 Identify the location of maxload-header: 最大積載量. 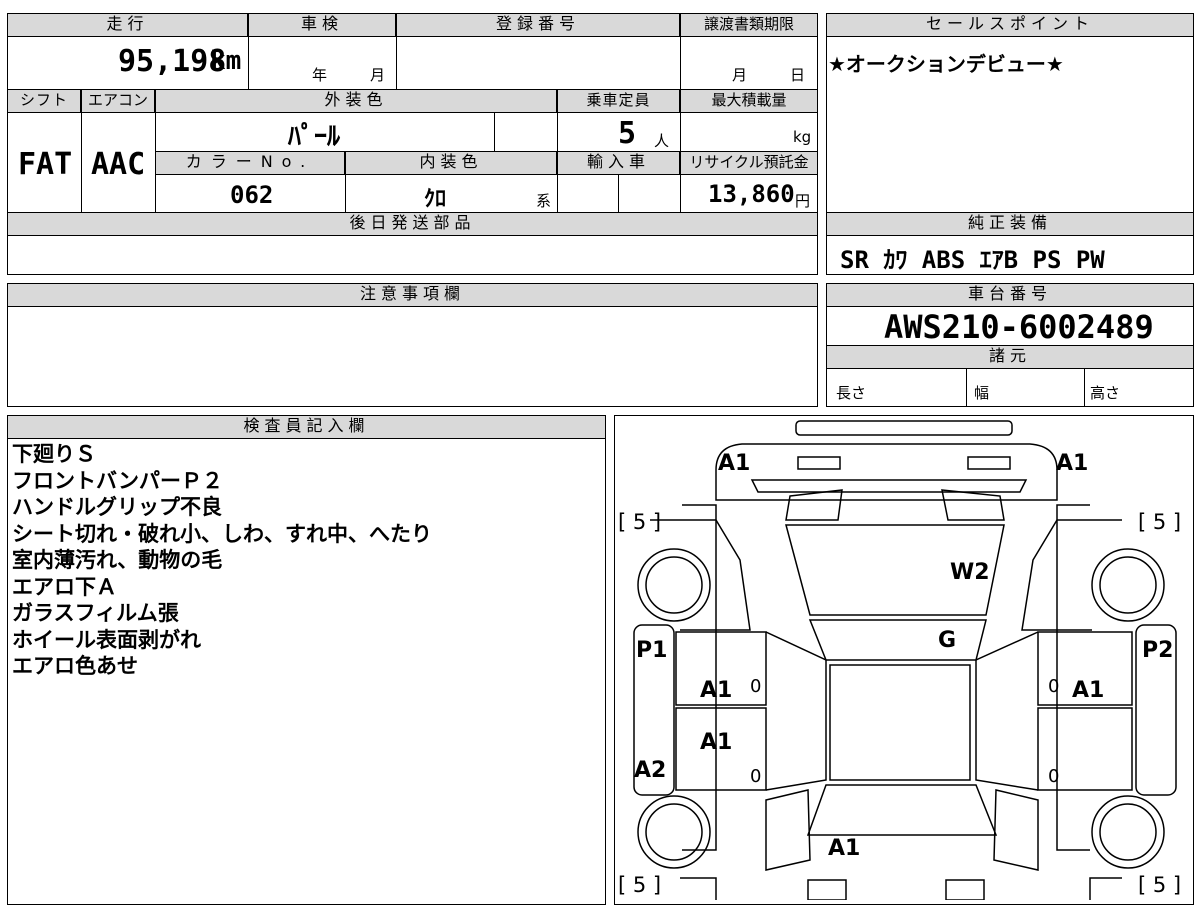
(749, 101).